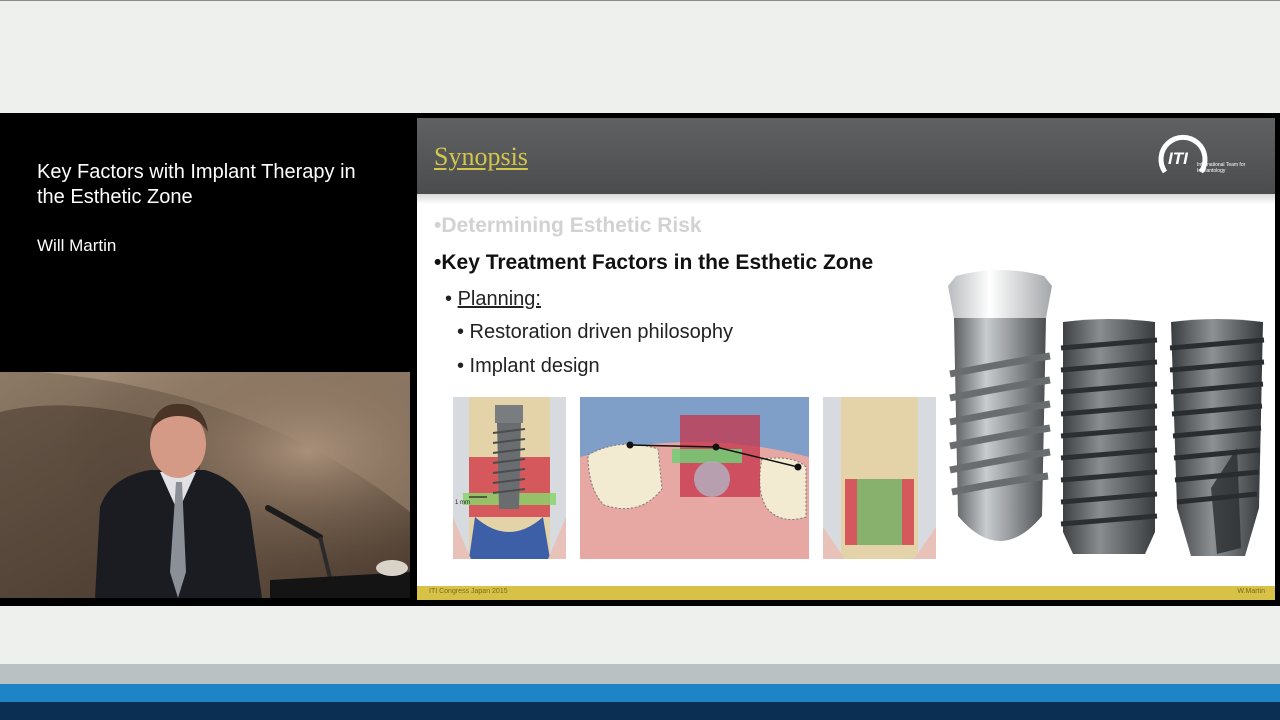 This screenshot has height=720, width=1280. What do you see at coordinates (595, 332) in the screenshot?
I see `bullet-restoration-driven: • Restoration driven philosophy` at bounding box center [595, 332].